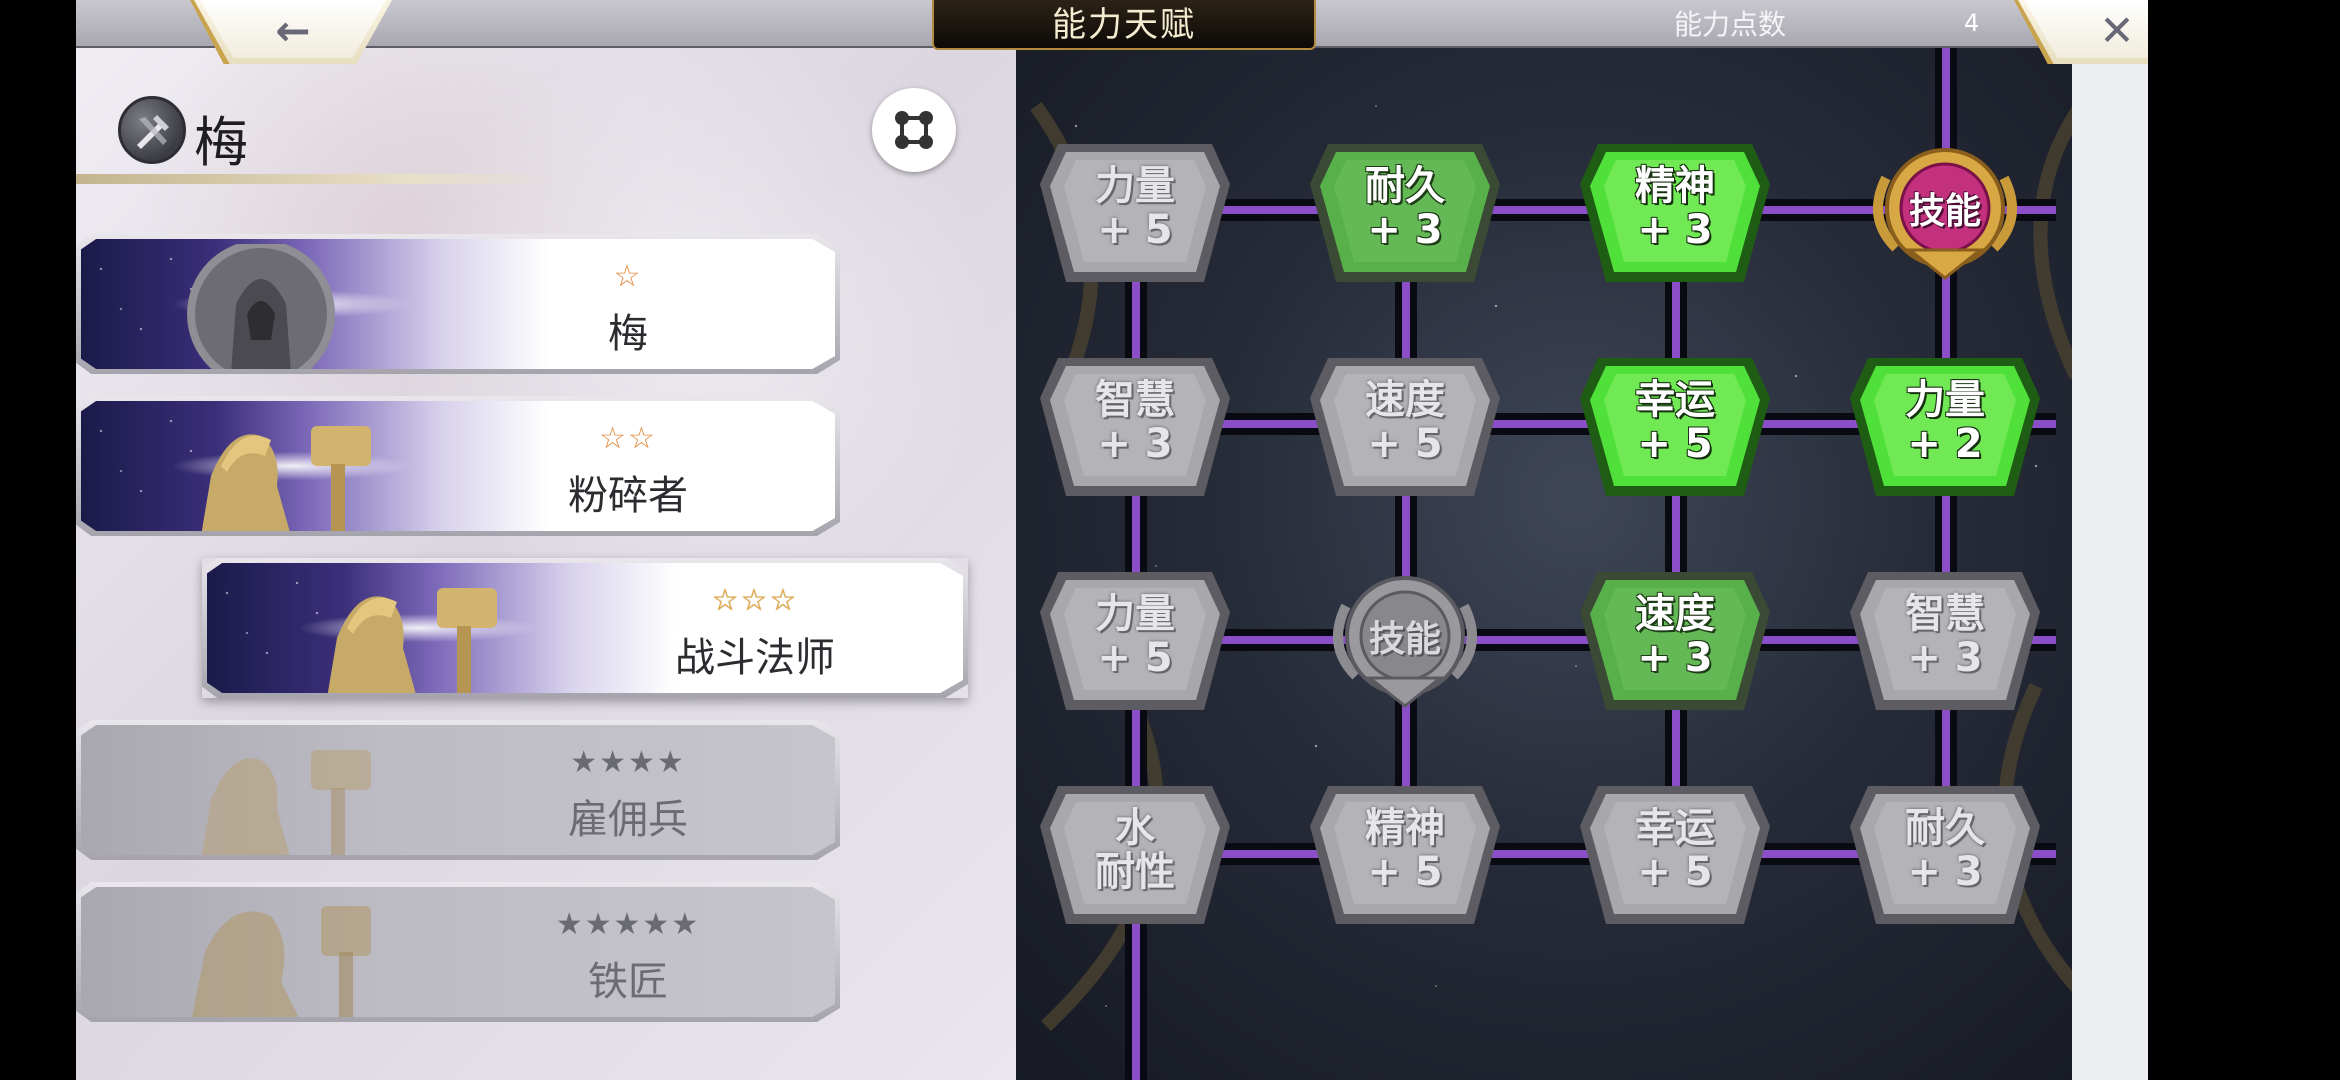 The image size is (2340, 1080). I want to click on job-card-blacksmith: ★★★★★ 铁匠, so click(458, 952).